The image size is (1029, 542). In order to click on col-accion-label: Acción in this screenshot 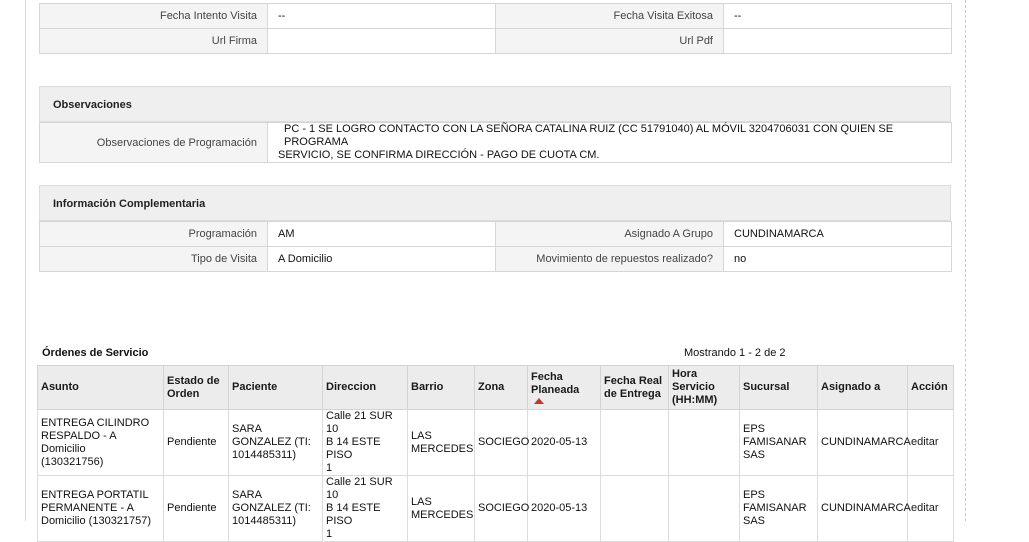, I will do `click(929, 387)`.